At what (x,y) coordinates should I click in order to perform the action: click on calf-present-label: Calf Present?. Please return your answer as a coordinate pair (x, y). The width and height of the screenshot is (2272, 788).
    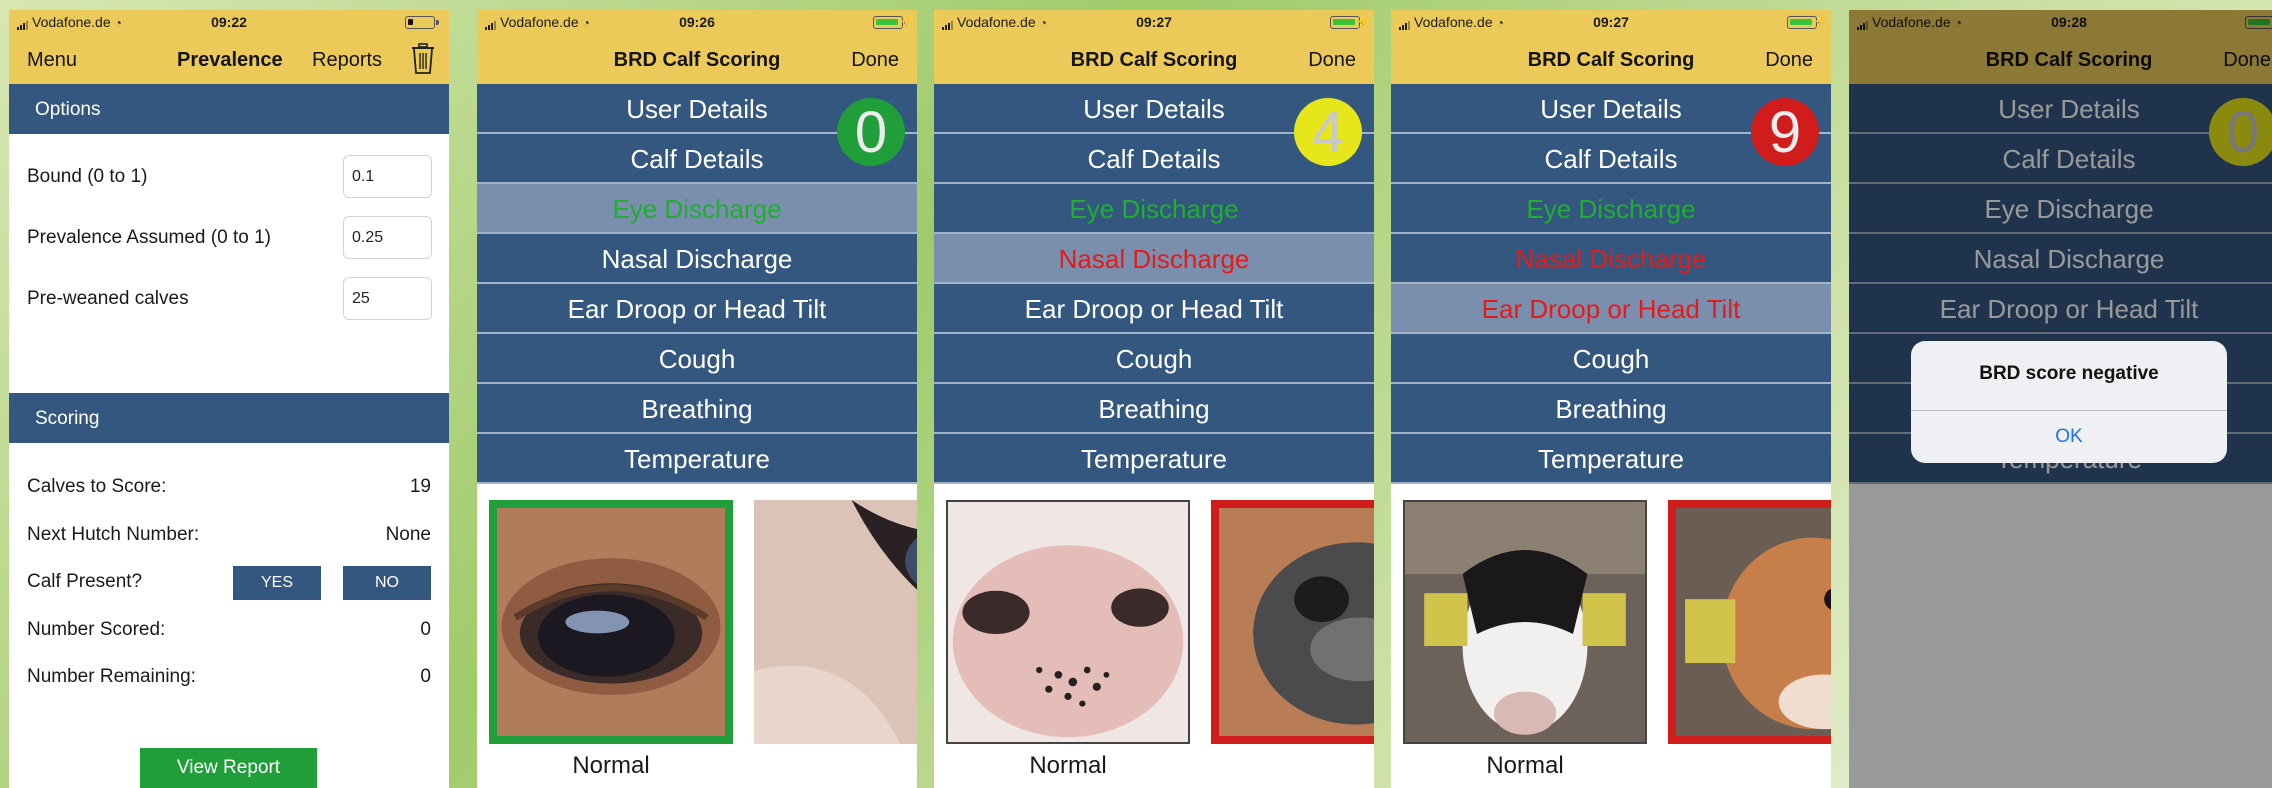
    Looking at the image, I should click on (85, 581).